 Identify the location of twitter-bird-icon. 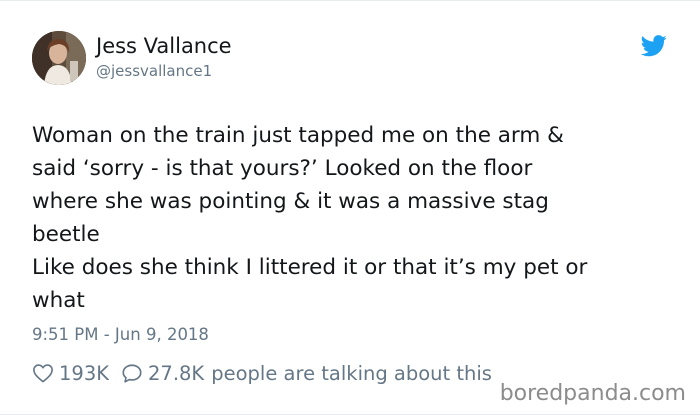
(653, 46).